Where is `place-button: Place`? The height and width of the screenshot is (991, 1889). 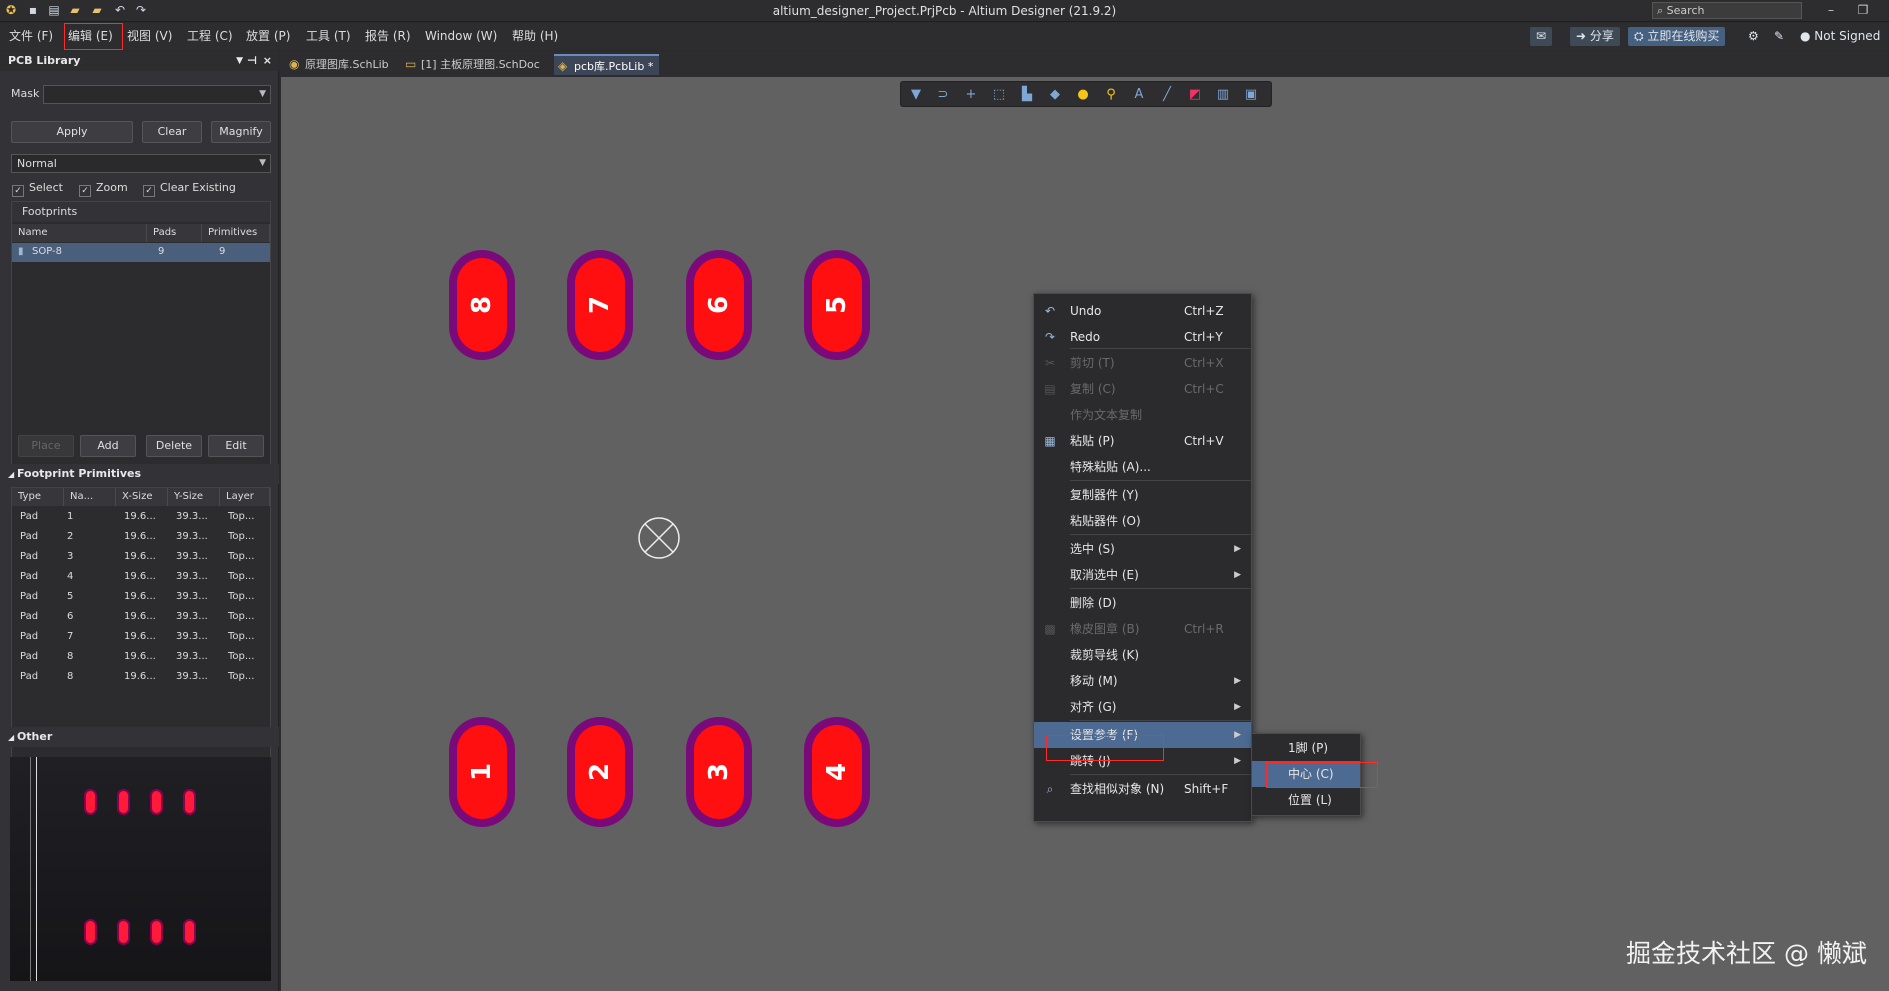
place-button: Place is located at coordinates (46, 446).